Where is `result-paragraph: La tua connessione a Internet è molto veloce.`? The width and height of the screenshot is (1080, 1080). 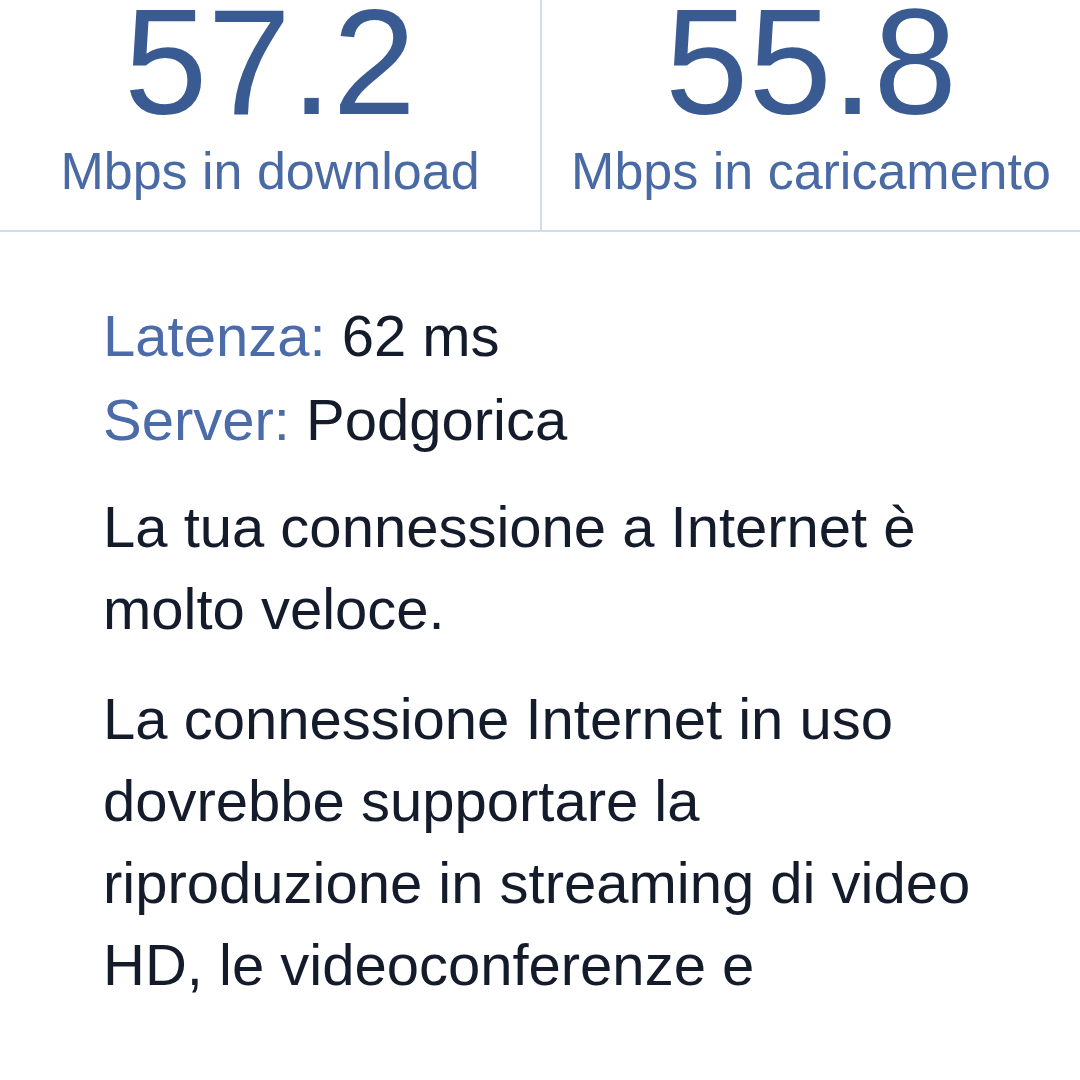 result-paragraph: La tua connessione a Internet è molto veloce. is located at coordinates (510, 568).